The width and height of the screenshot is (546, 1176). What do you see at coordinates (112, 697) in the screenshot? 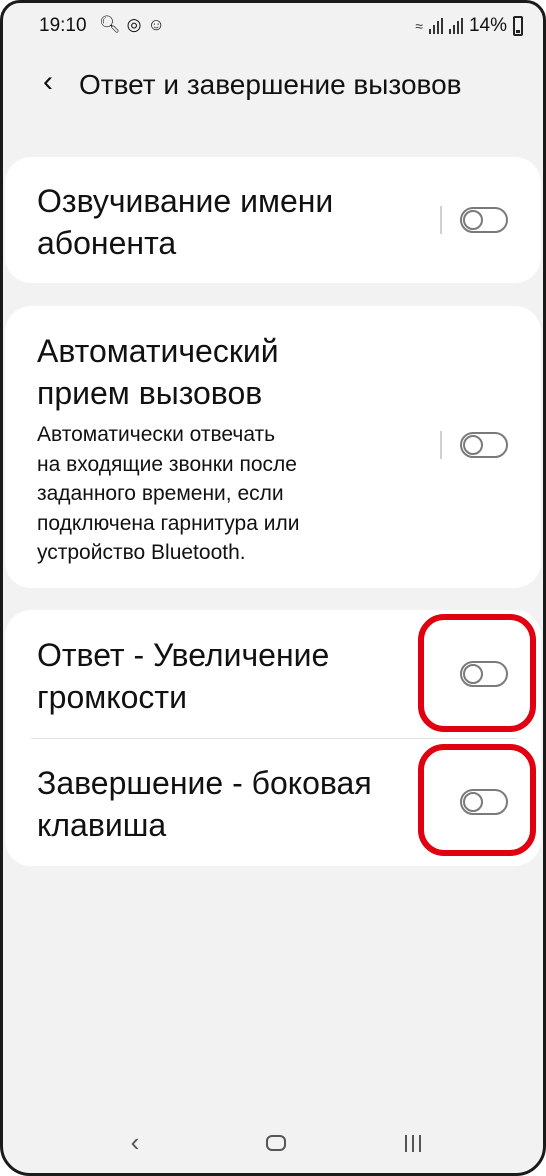
I see `setting-title-line: громкости` at bounding box center [112, 697].